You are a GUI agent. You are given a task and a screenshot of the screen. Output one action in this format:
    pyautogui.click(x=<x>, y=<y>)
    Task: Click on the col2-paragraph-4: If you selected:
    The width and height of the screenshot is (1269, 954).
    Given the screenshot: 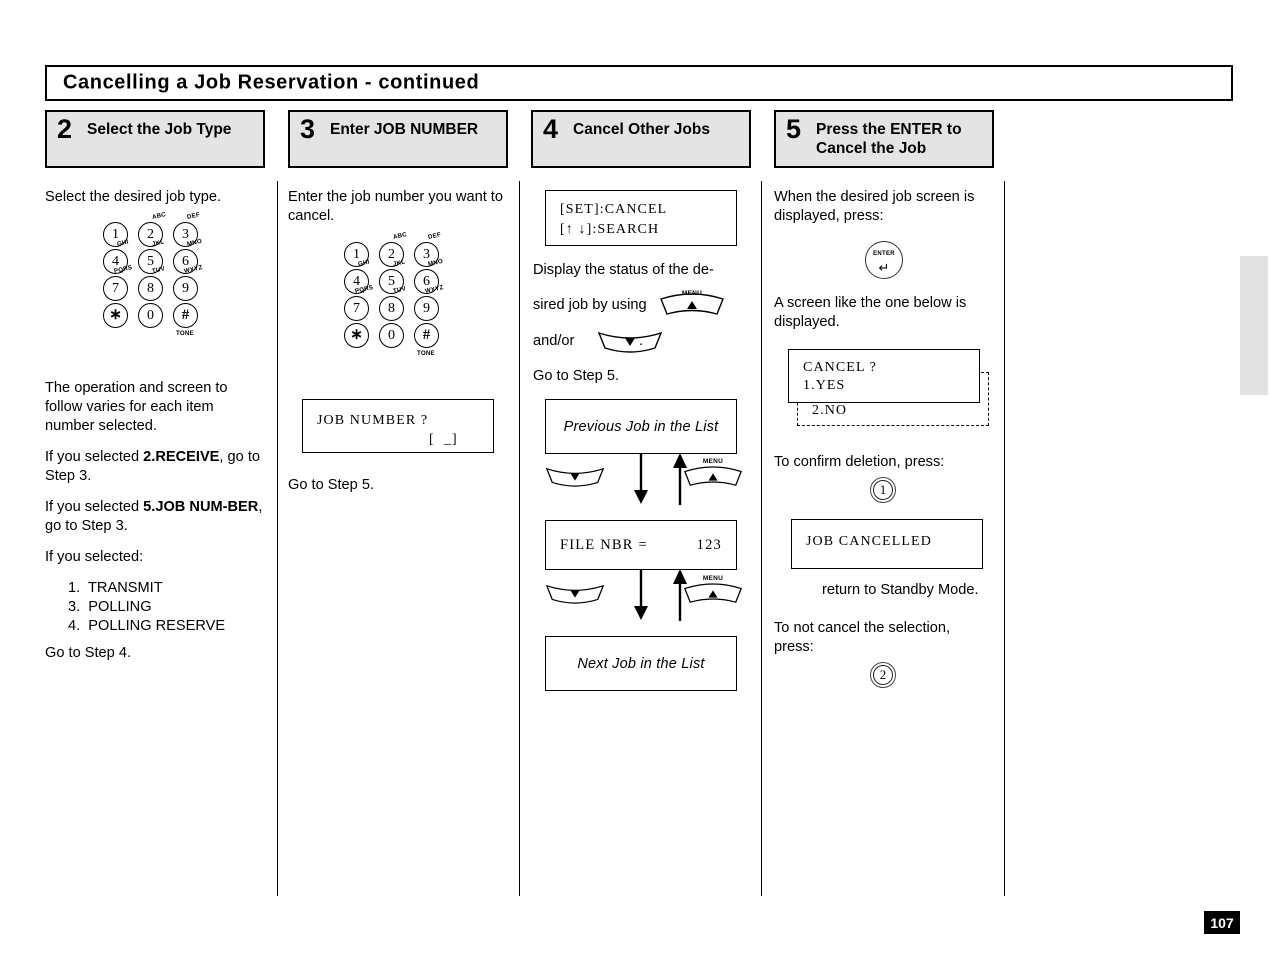 What is the action you would take?
    pyautogui.click(x=94, y=557)
    